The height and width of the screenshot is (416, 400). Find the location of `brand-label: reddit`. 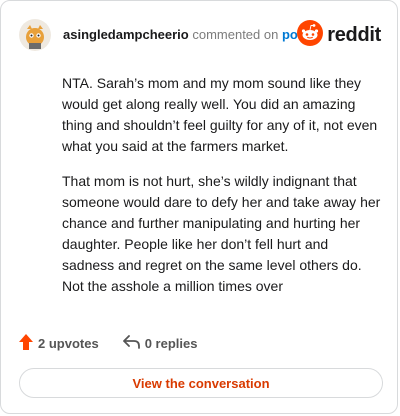

brand-label: reddit is located at coordinates (354, 34).